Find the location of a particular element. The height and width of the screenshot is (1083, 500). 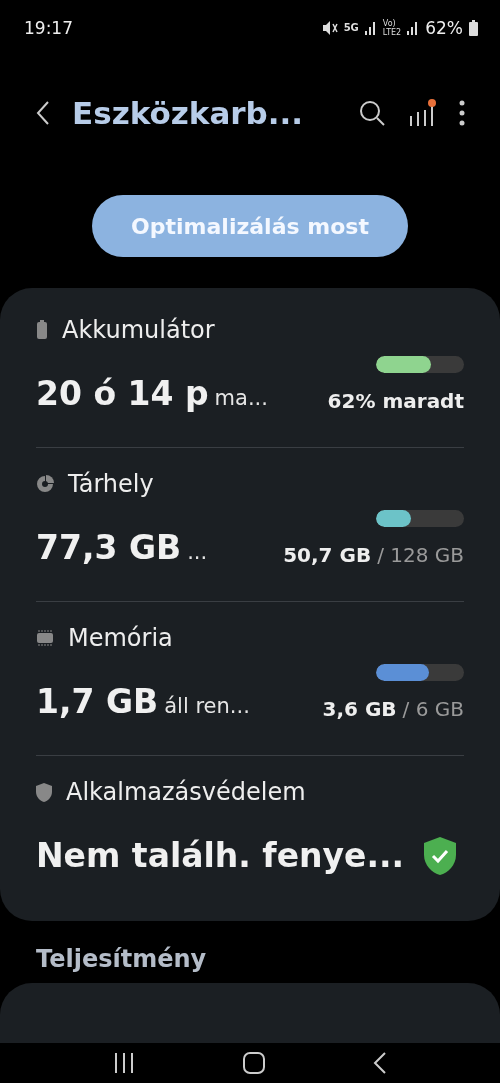

more-icon is located at coordinates (462, 112).